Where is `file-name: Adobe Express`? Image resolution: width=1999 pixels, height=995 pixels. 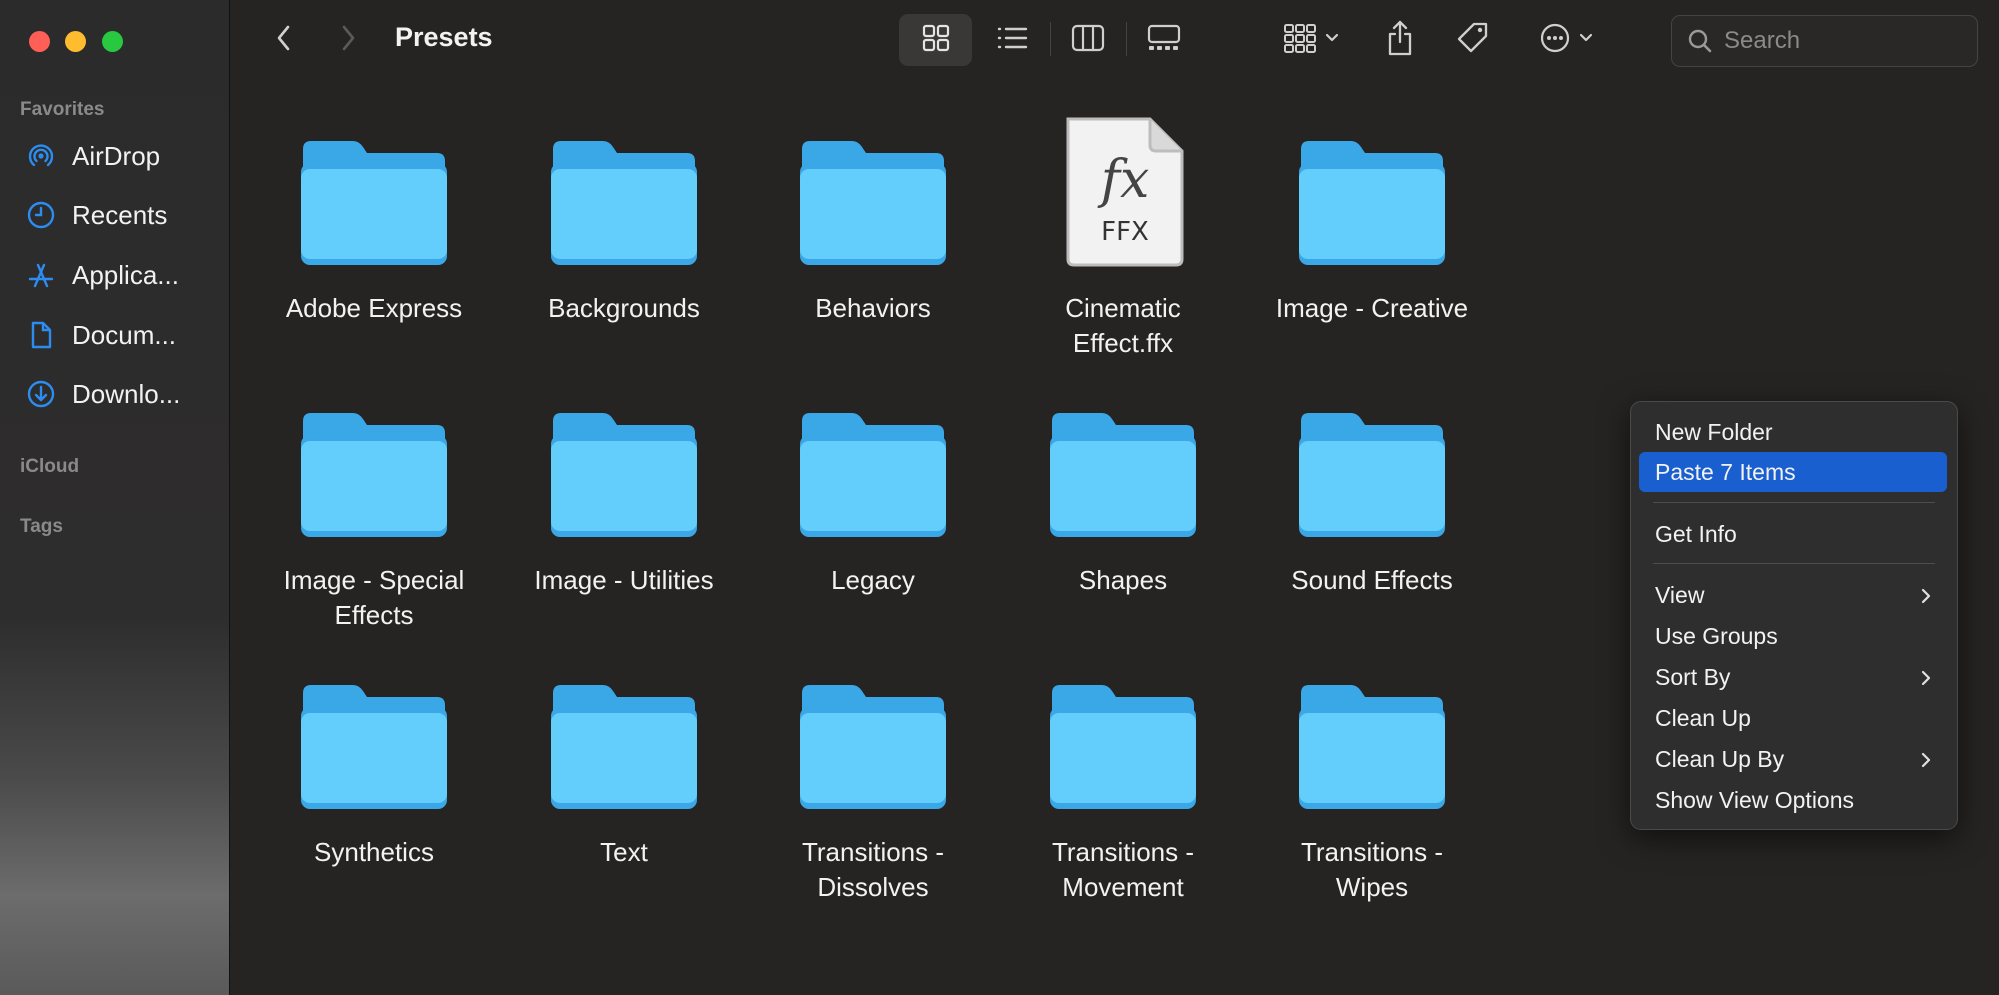 file-name: Adobe Express is located at coordinates (374, 308).